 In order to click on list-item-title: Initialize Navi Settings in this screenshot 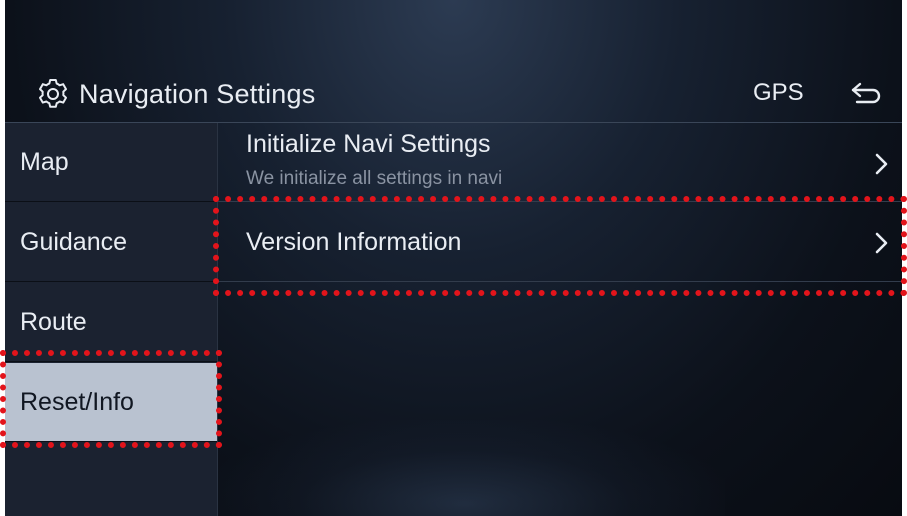, I will do `click(368, 144)`.